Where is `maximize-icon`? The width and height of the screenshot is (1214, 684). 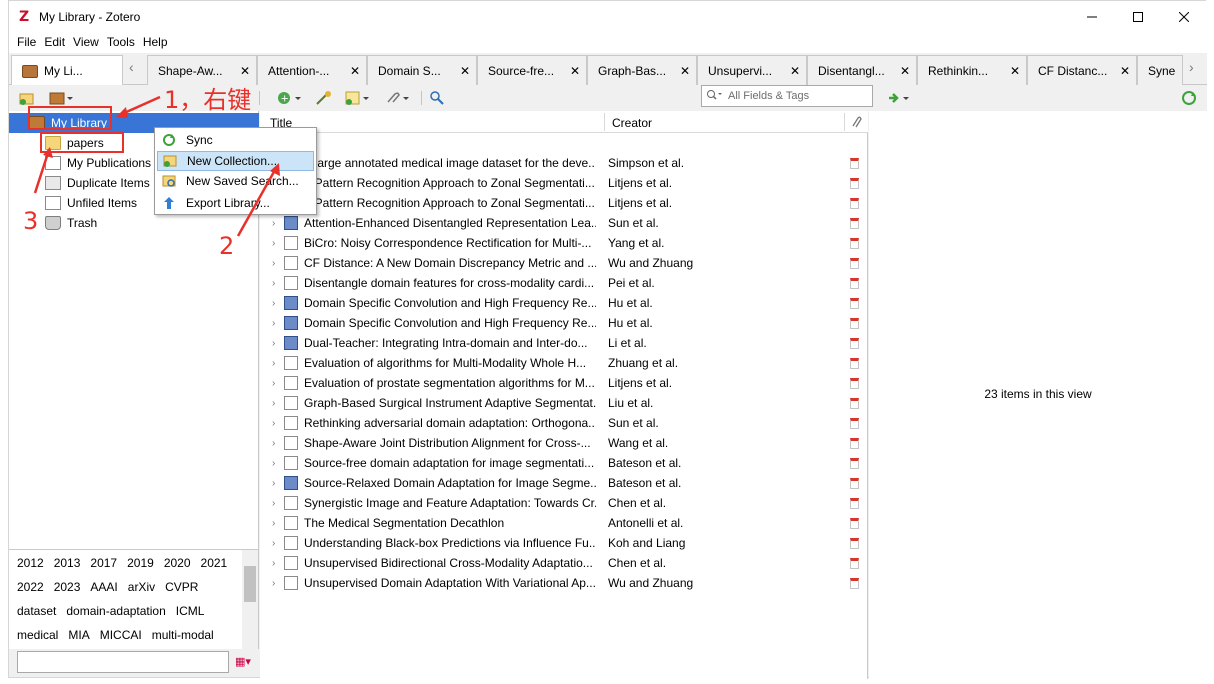
maximize-icon is located at coordinates (1138, 17).